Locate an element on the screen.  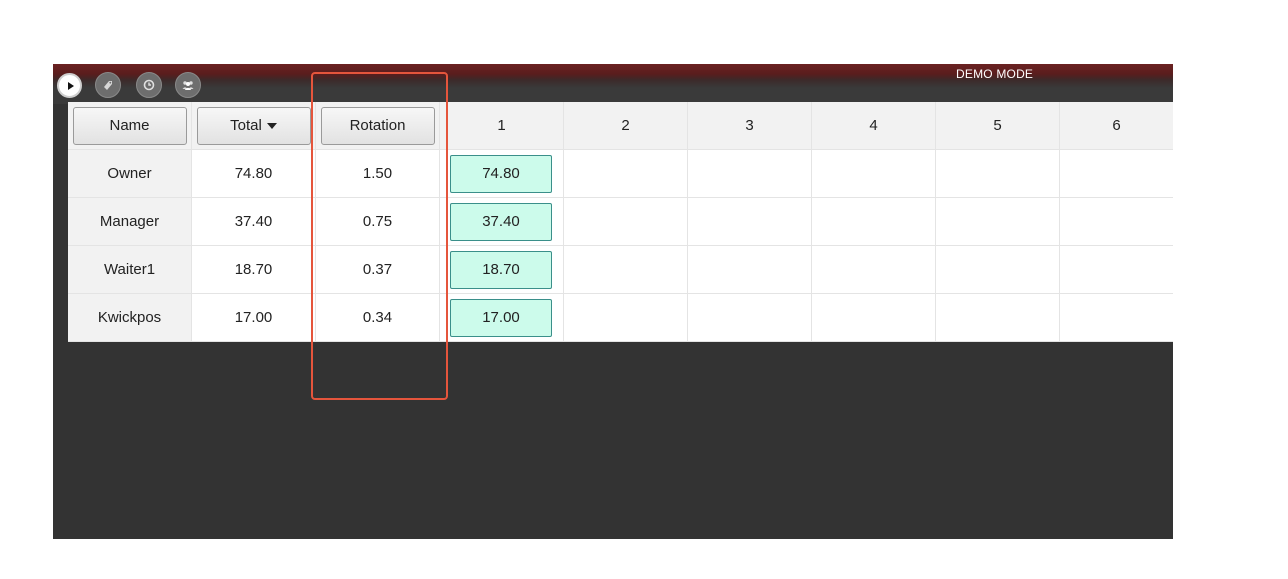
header-col-4: 4 is located at coordinates (874, 126).